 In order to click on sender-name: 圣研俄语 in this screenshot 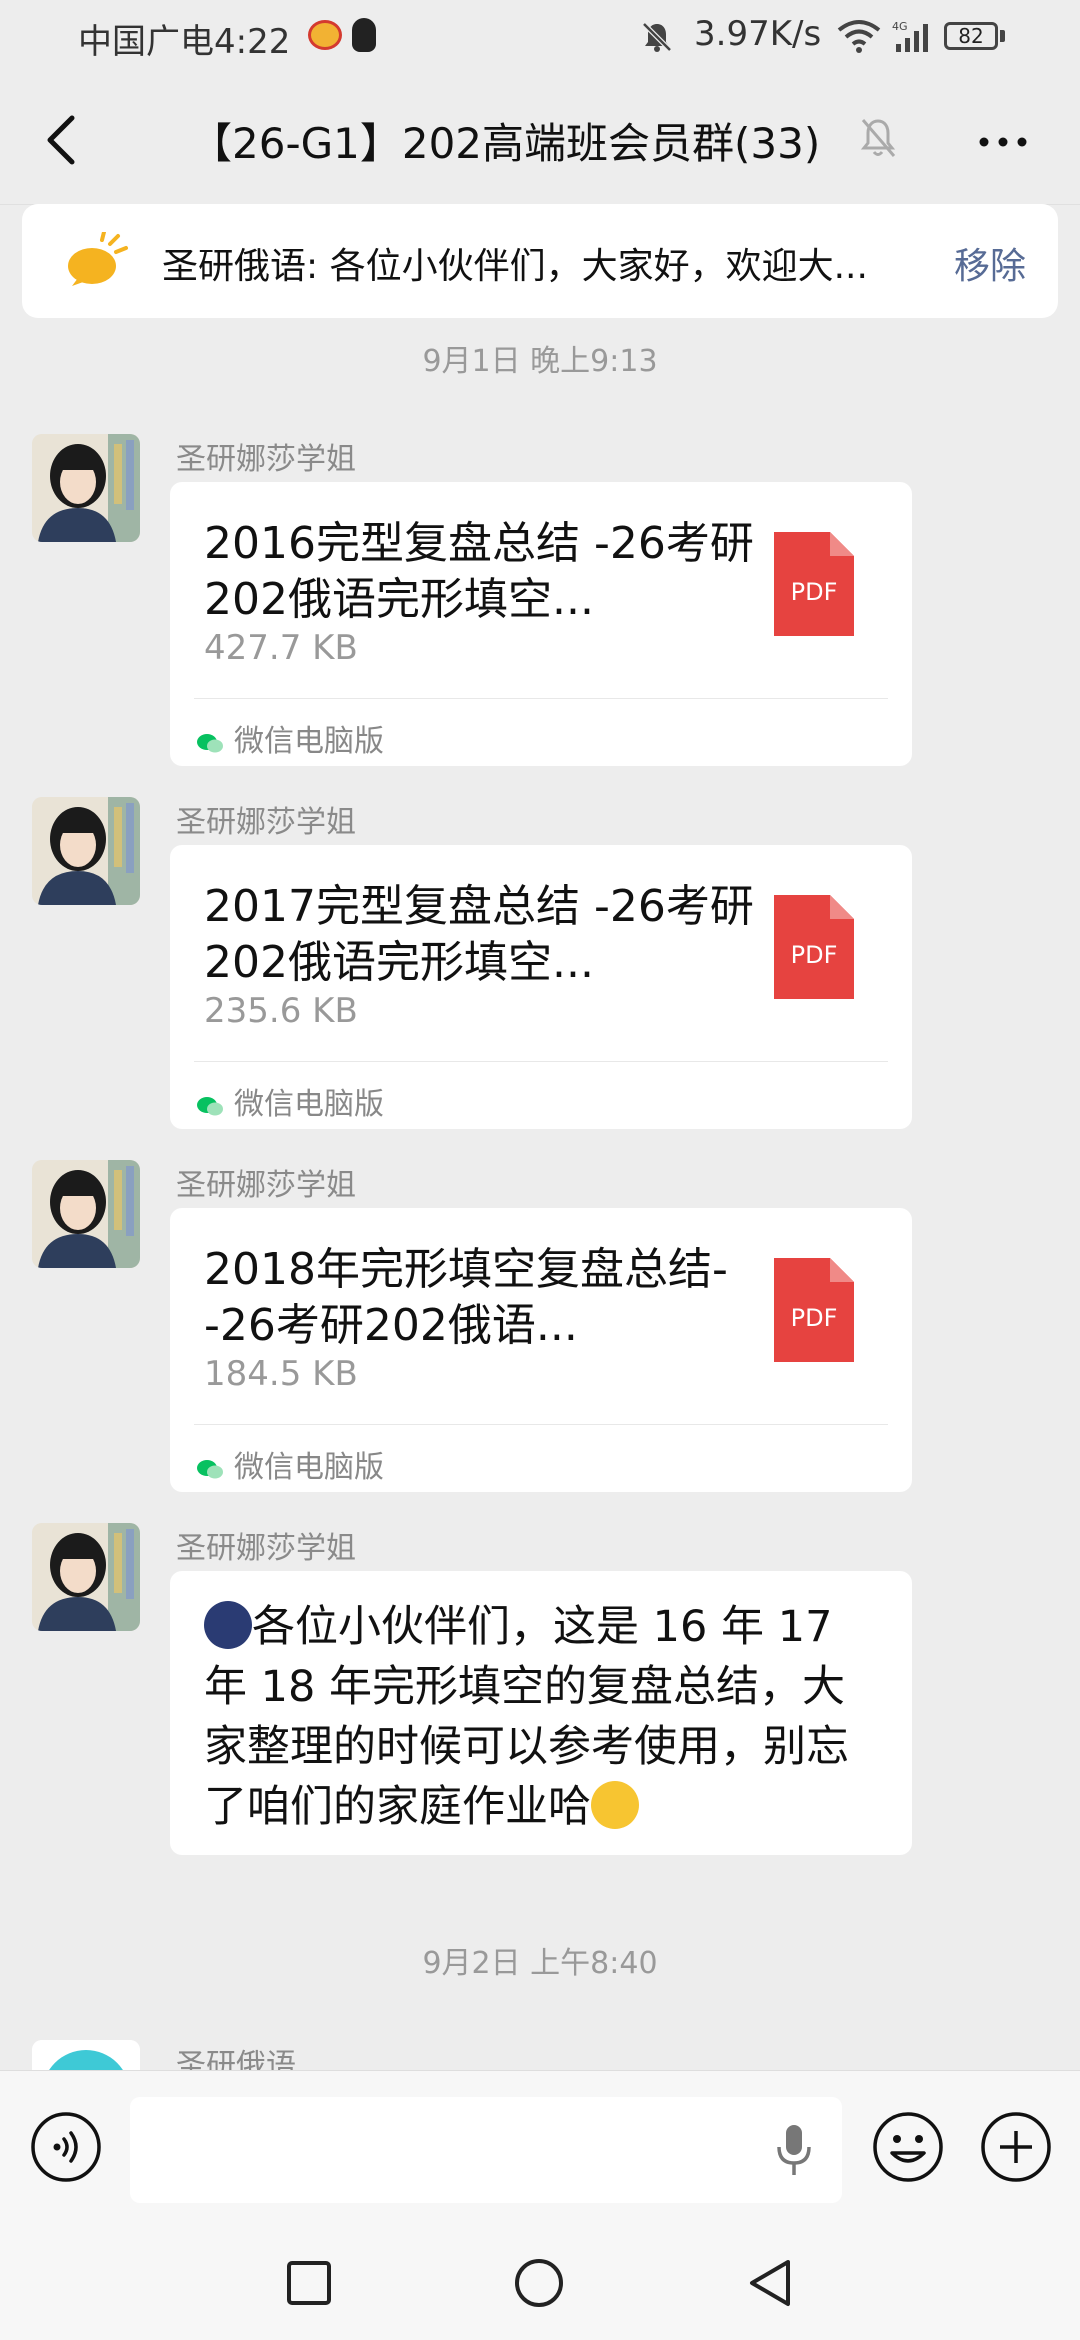, I will do `click(236, 2059)`.